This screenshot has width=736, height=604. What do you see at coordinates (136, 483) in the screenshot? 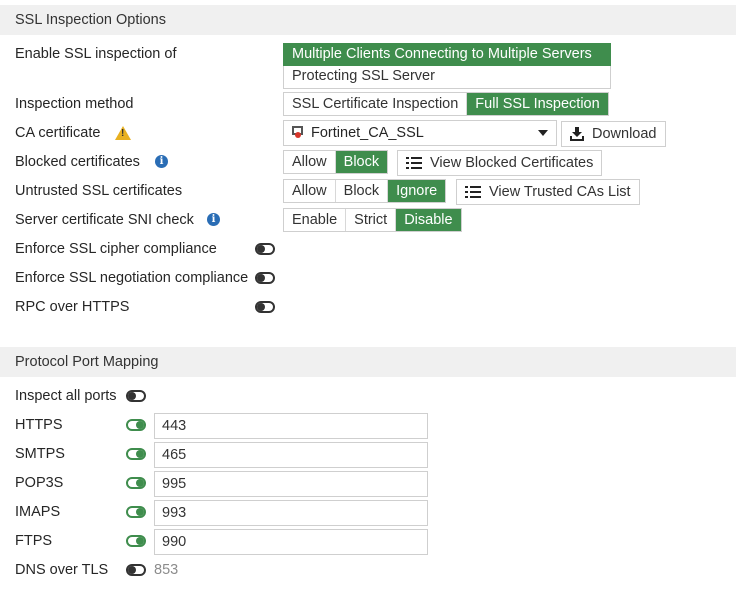
I see `pop3s-toggle` at bounding box center [136, 483].